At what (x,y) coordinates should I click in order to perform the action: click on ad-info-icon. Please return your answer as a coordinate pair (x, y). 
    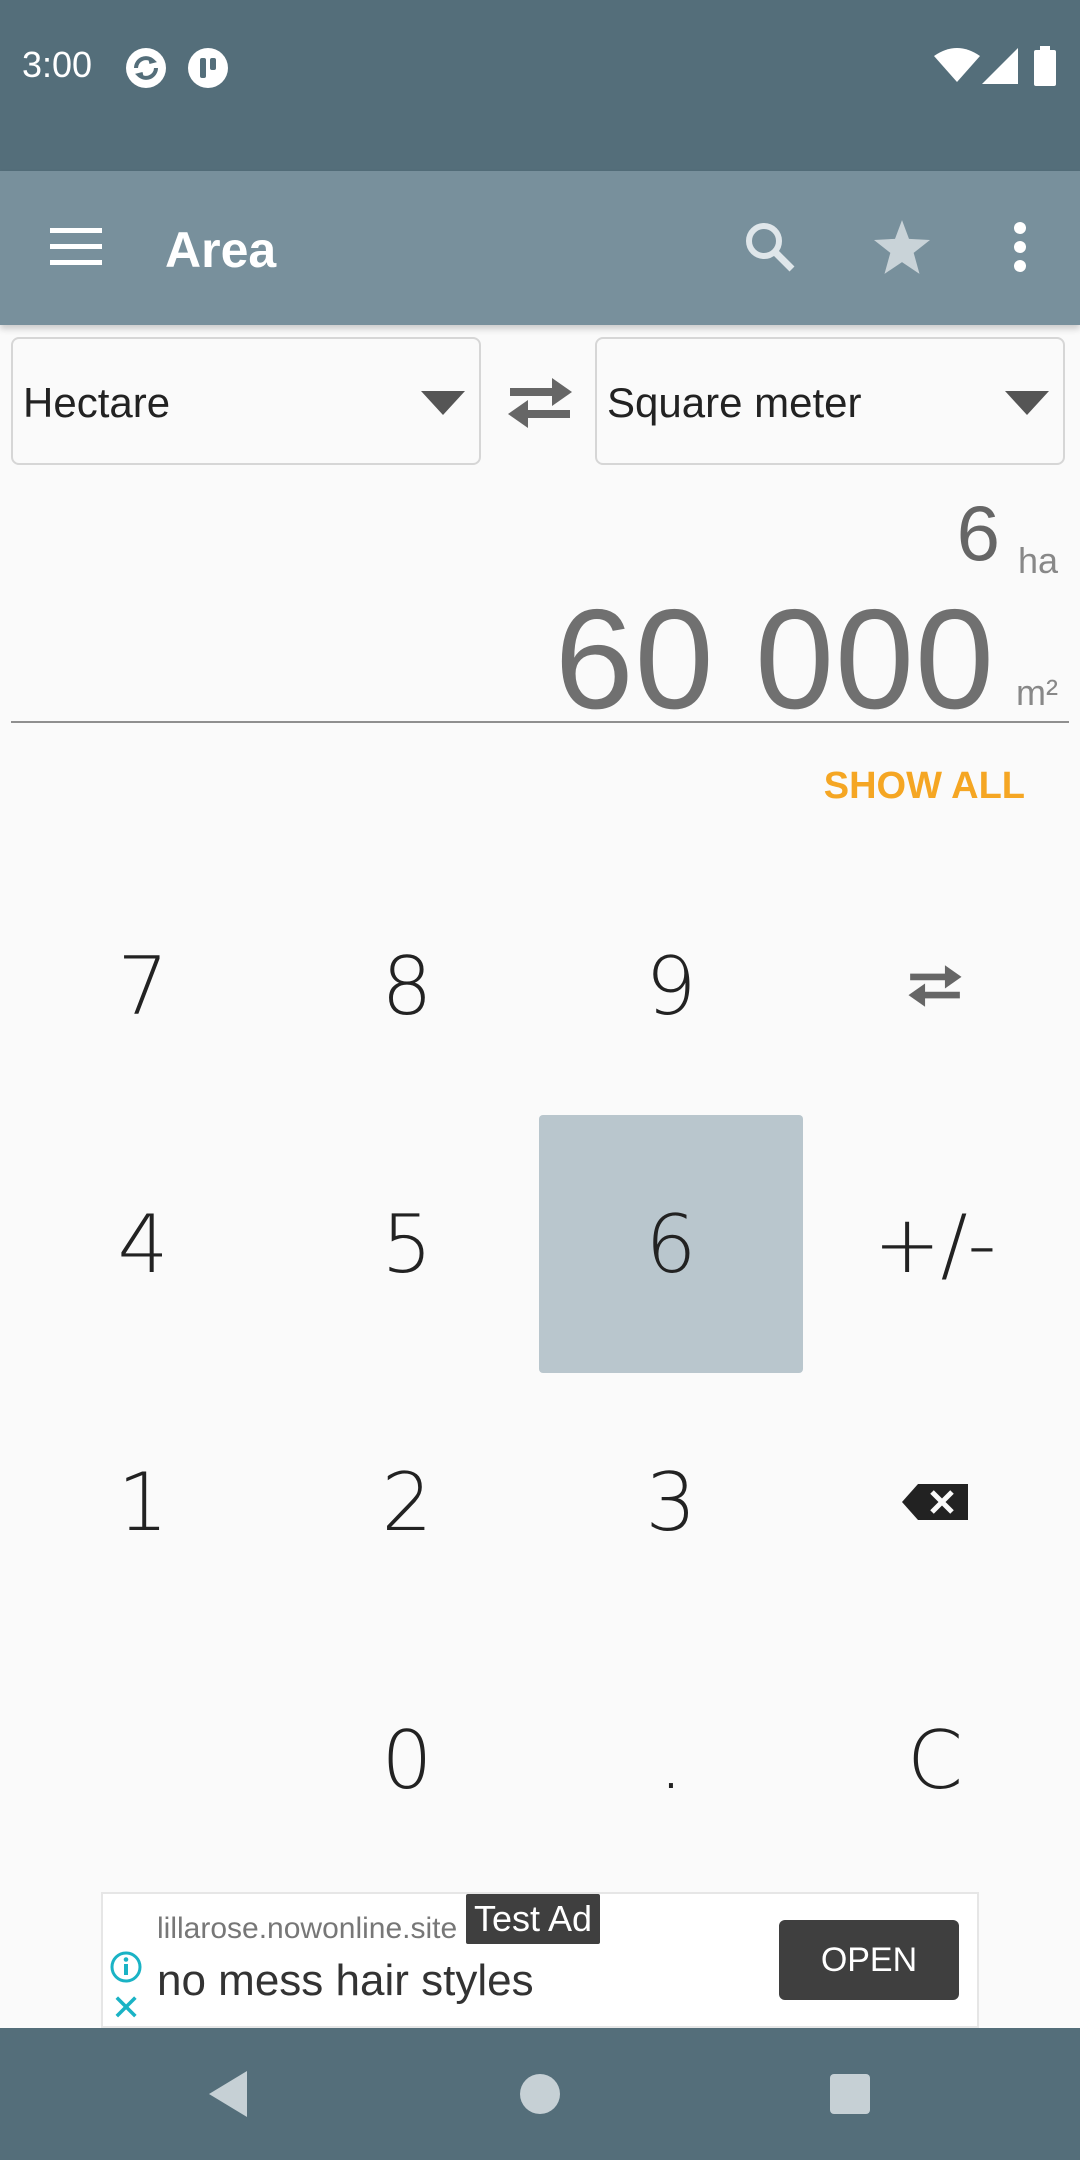
    Looking at the image, I should click on (126, 1969).